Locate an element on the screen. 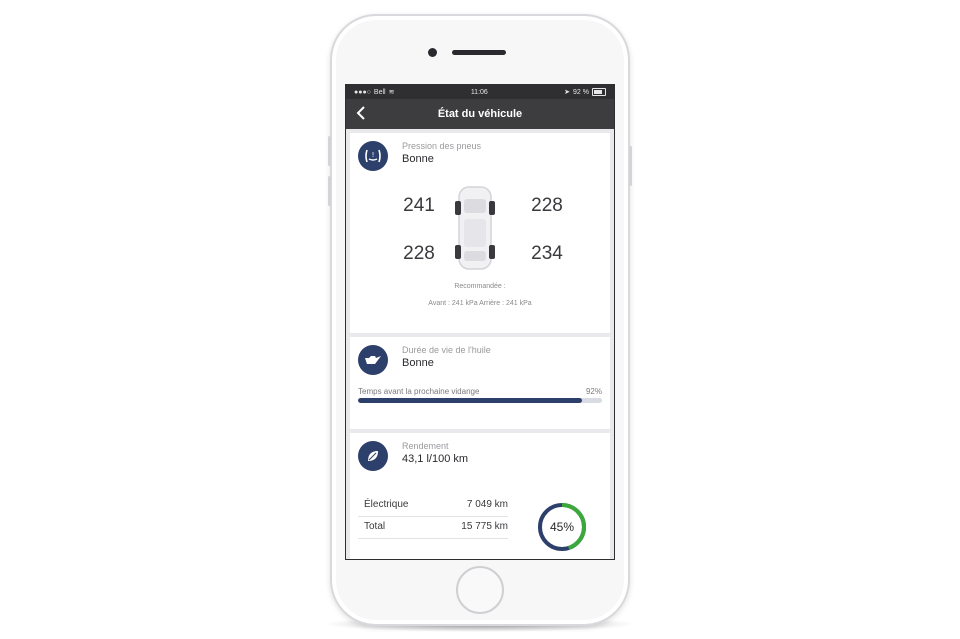 The image size is (960, 639). battery-icon is located at coordinates (598, 92).